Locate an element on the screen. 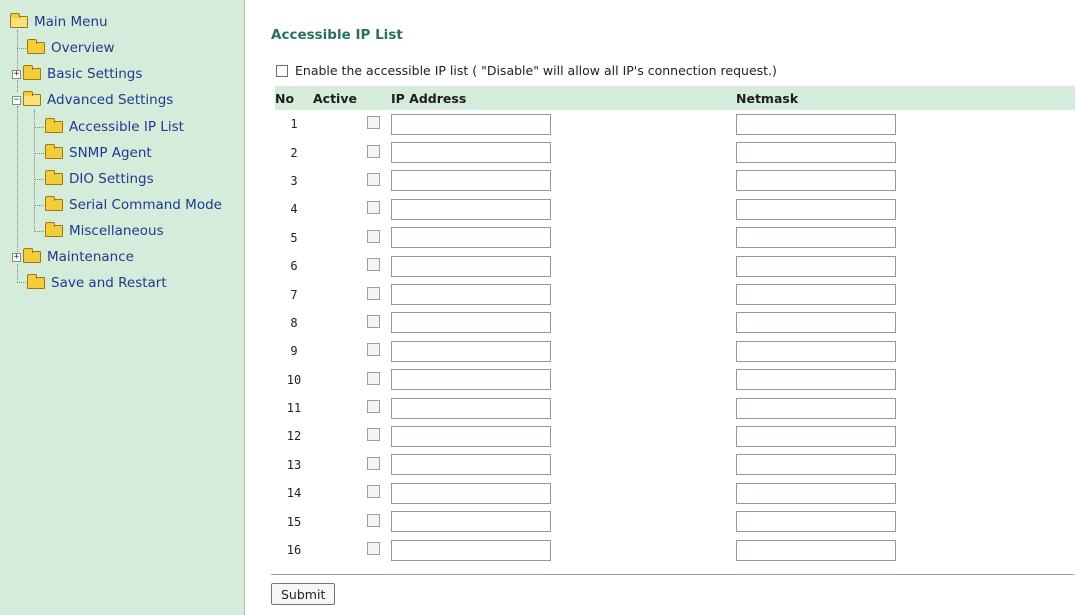 The height and width of the screenshot is (615, 1076). sidebar-item-overview: Overview is located at coordinates (71, 48).